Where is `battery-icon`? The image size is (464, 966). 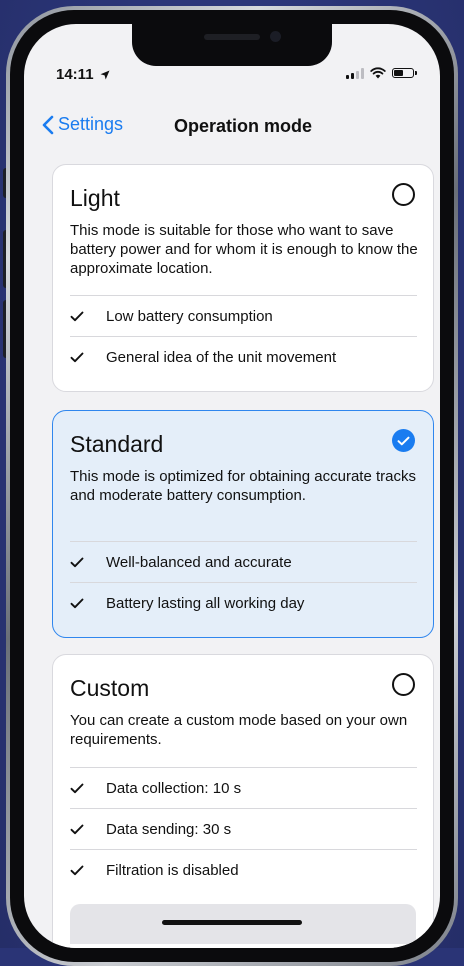 battery-icon is located at coordinates (404, 73).